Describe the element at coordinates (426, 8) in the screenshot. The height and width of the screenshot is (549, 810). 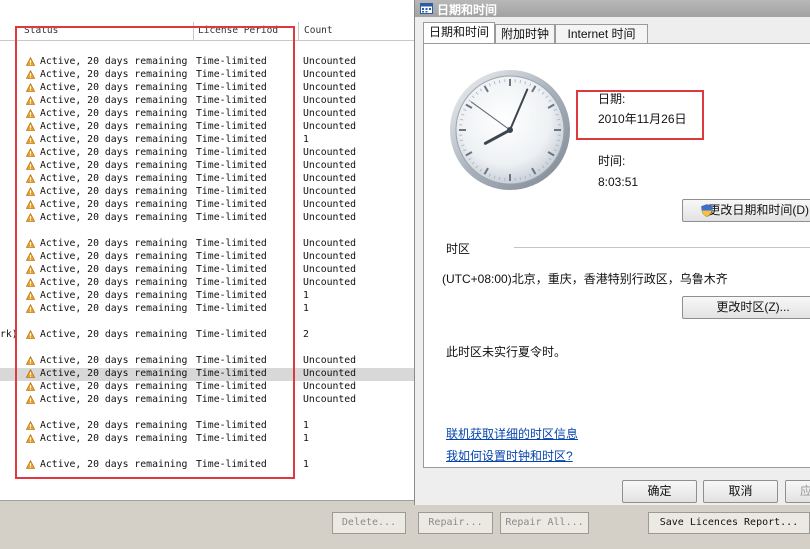
I see `calendar-icon` at that location.